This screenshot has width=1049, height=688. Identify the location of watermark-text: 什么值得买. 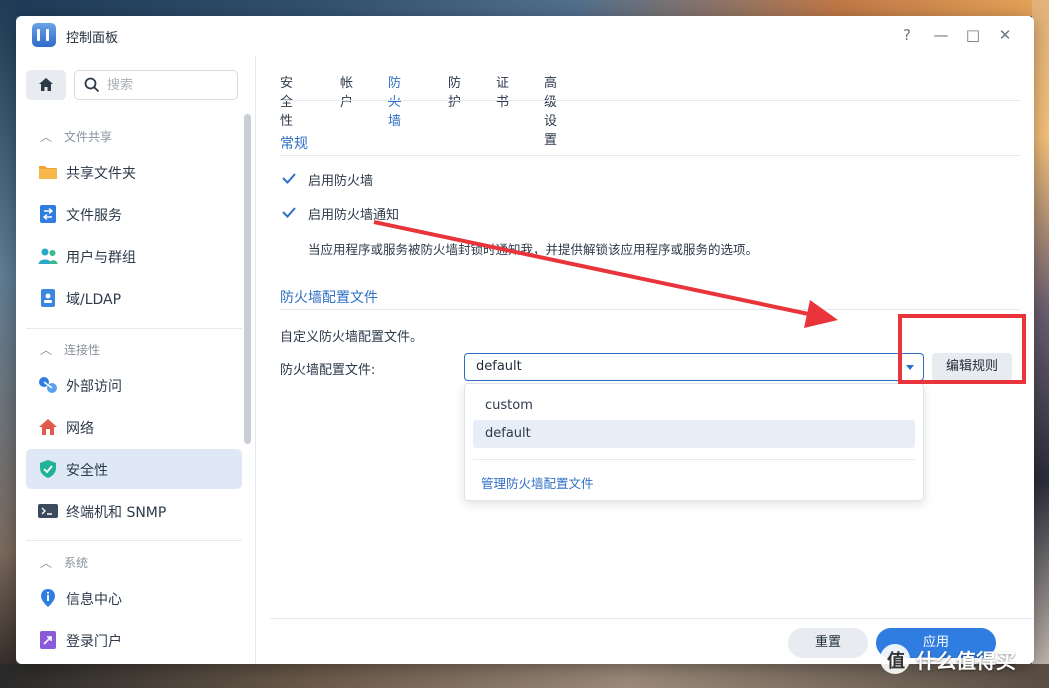
(966, 661).